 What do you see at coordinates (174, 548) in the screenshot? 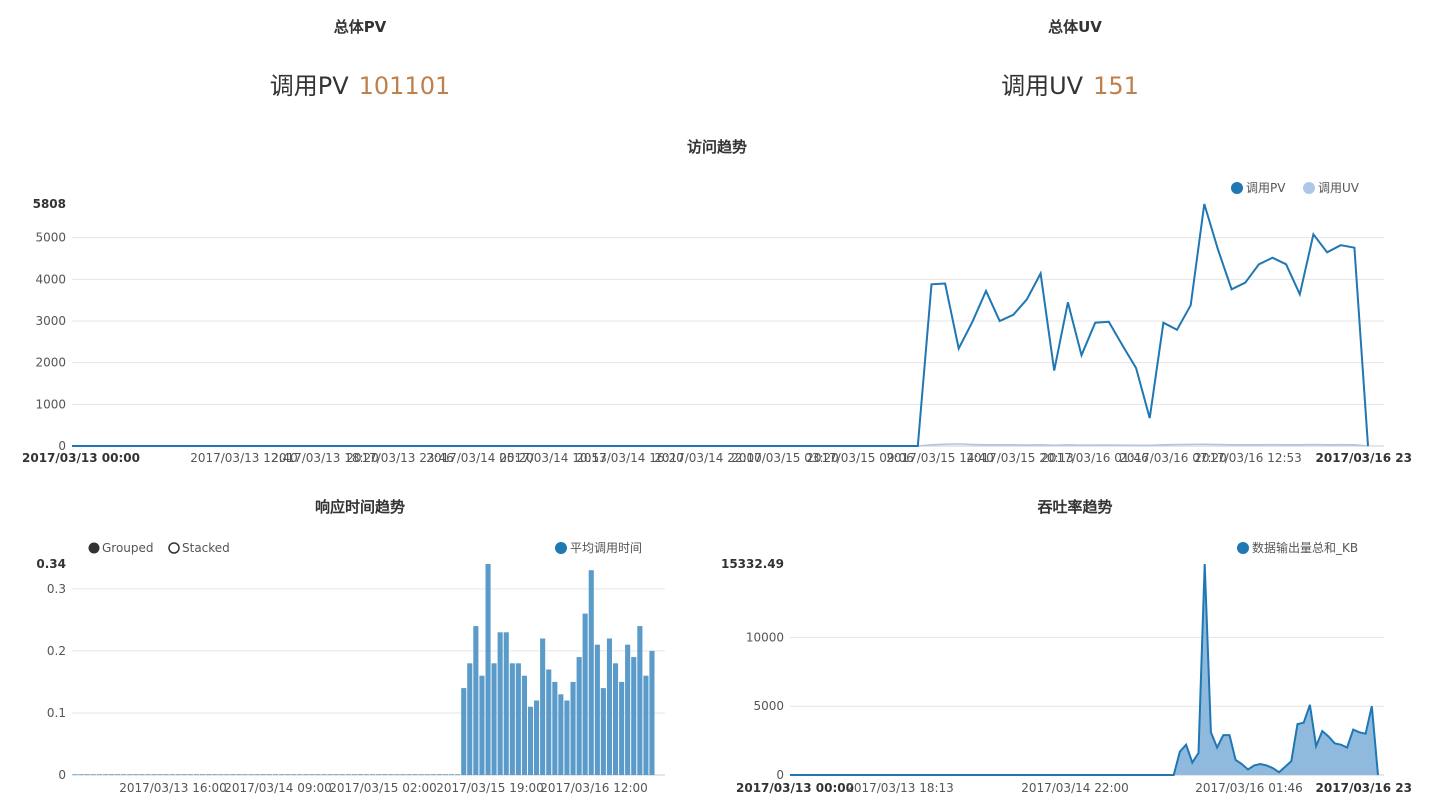
I see `stacked-radio` at bounding box center [174, 548].